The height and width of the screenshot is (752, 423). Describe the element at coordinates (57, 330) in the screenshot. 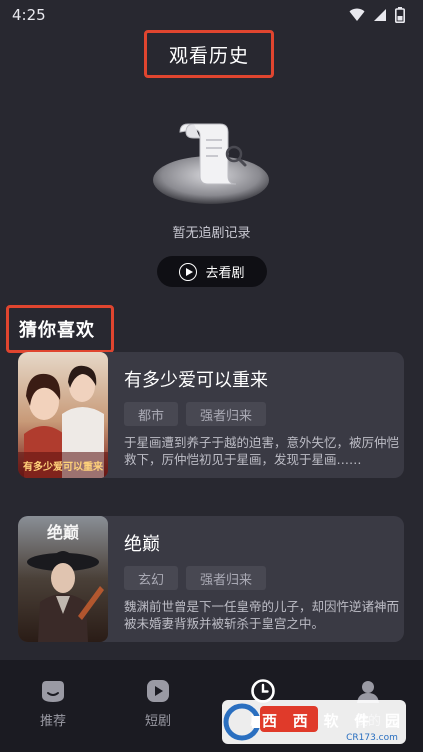

I see `section-title: 猜你喜欢` at that location.